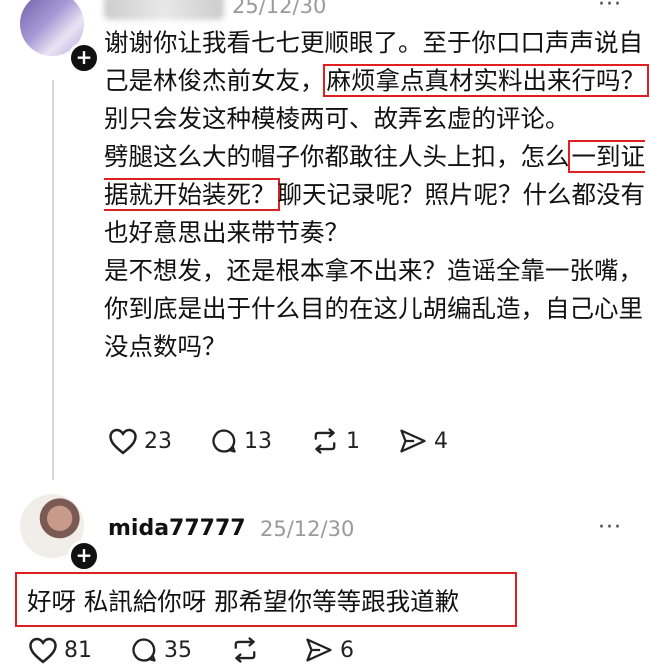 The height and width of the screenshot is (668, 652). What do you see at coordinates (485, 80) in the screenshot?
I see `highlighted-text: 麻烦拿点真材实料出来行吗？` at bounding box center [485, 80].